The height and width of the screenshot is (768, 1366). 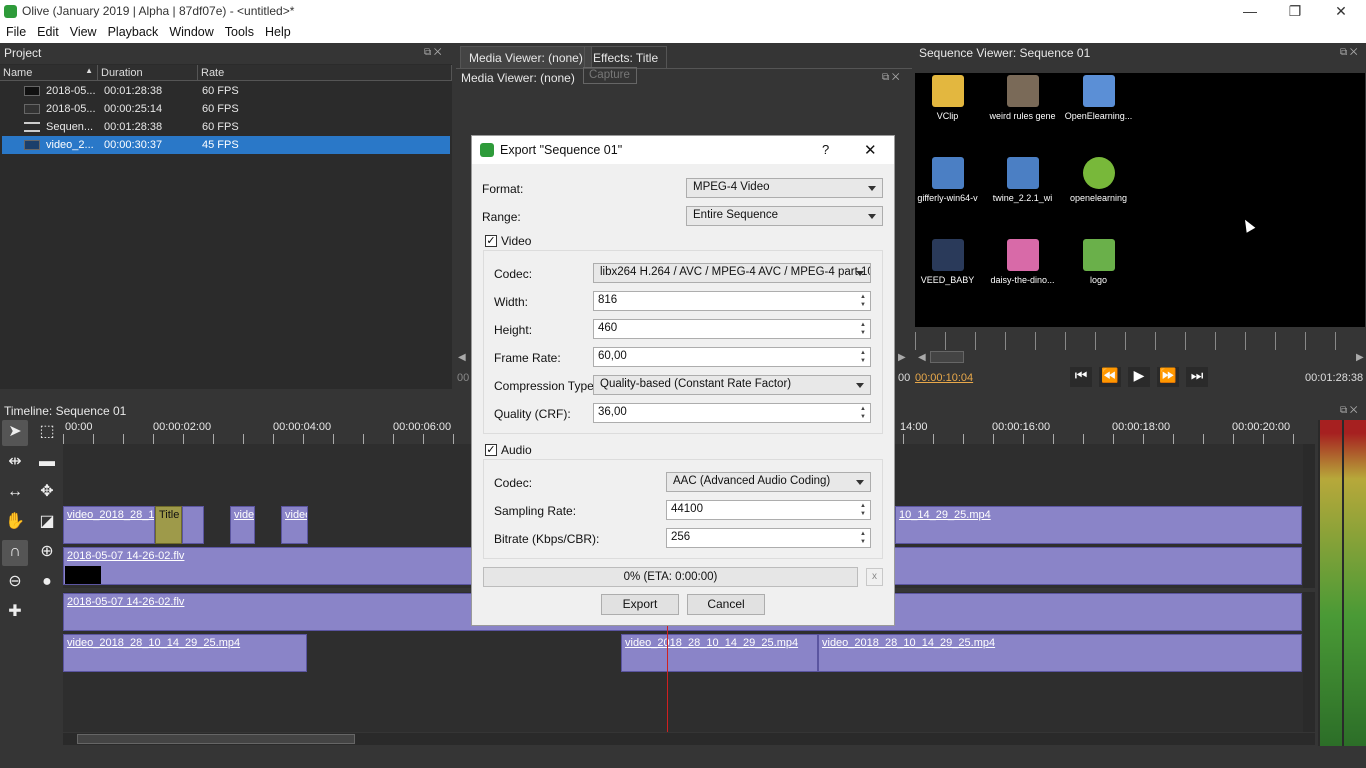 What do you see at coordinates (15, 523) in the screenshot?
I see `hand-tool-icon: ✋` at bounding box center [15, 523].